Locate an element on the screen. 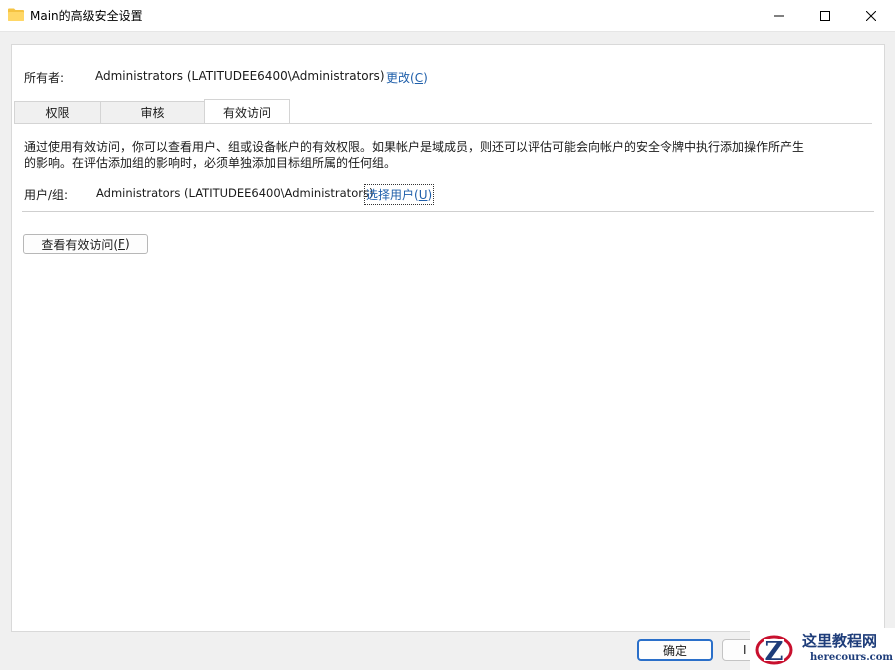 The width and height of the screenshot is (895, 670). change-owner-key: C is located at coordinates (419, 78).